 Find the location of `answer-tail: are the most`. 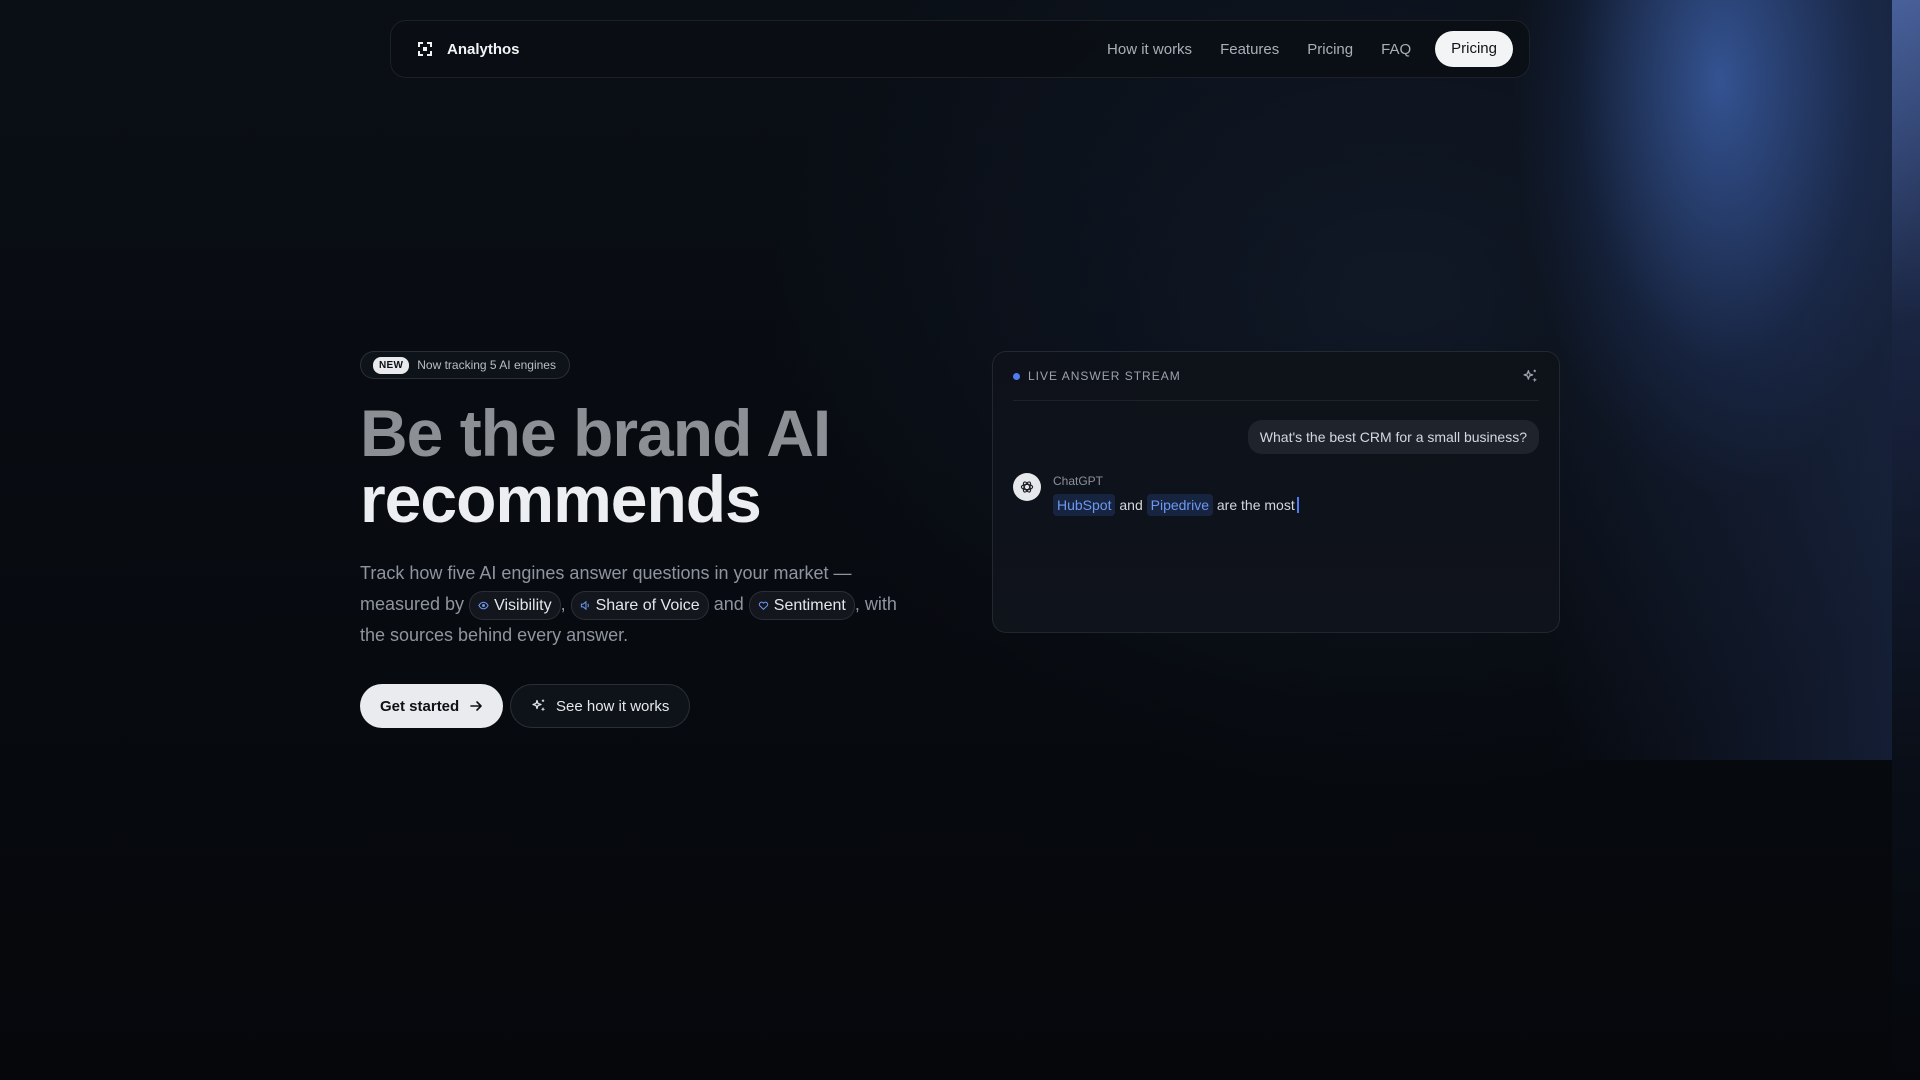

answer-tail: are the most is located at coordinates (1255, 505).